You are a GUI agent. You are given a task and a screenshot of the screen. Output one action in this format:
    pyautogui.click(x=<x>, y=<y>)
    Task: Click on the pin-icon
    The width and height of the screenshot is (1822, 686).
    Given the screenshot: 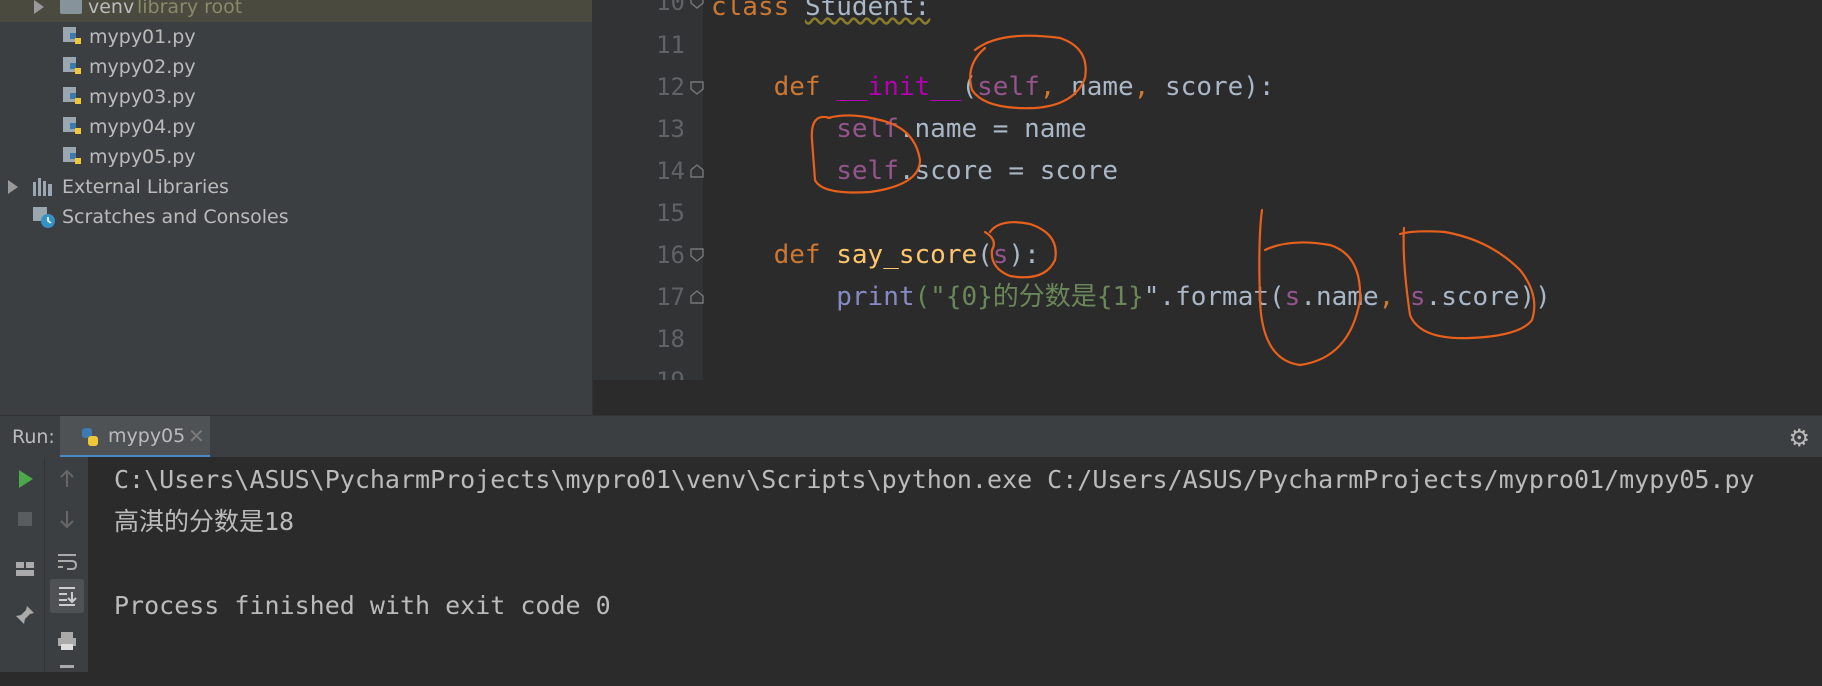 What is the action you would take?
    pyautogui.click(x=25, y=615)
    